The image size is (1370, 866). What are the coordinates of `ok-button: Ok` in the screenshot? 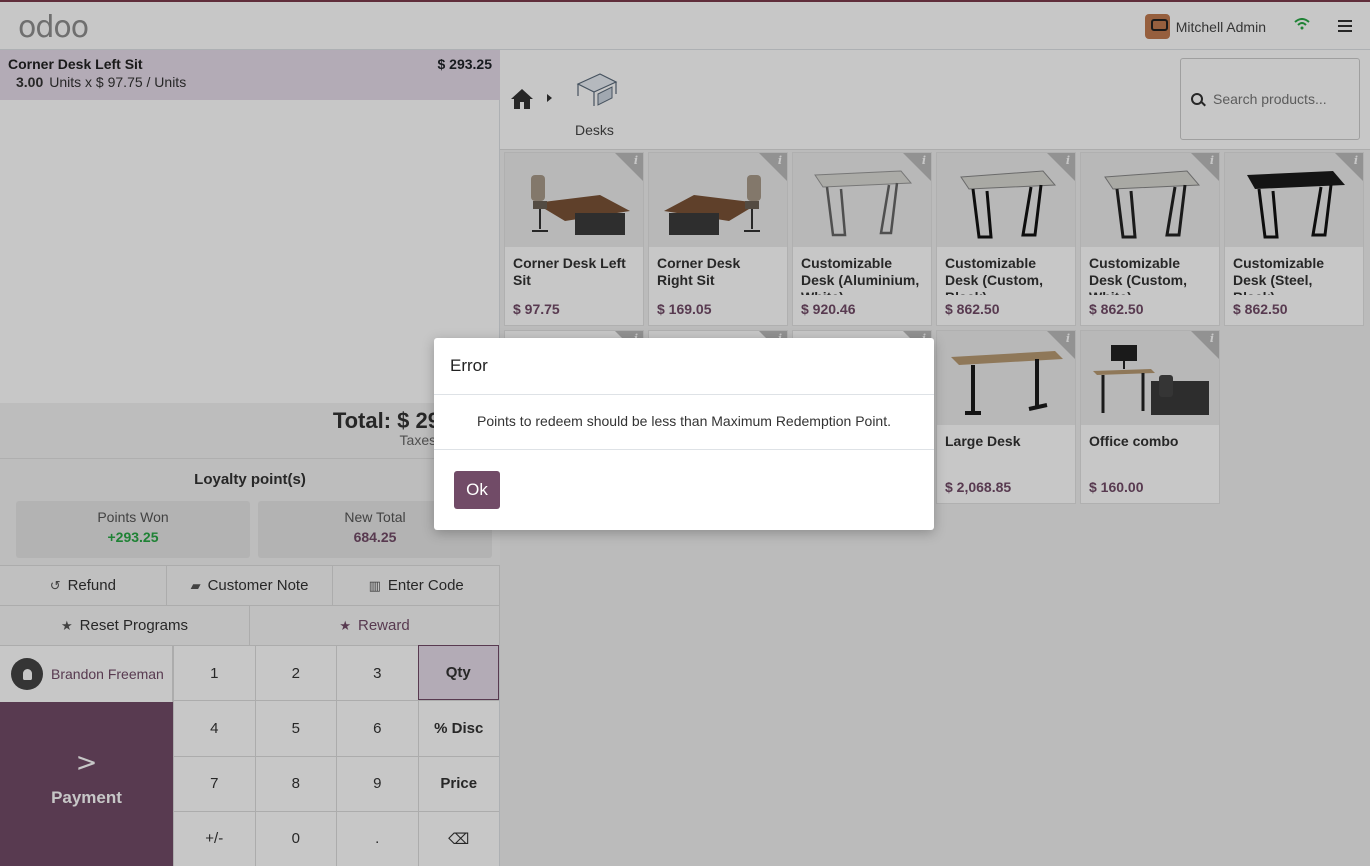 It's located at (477, 490).